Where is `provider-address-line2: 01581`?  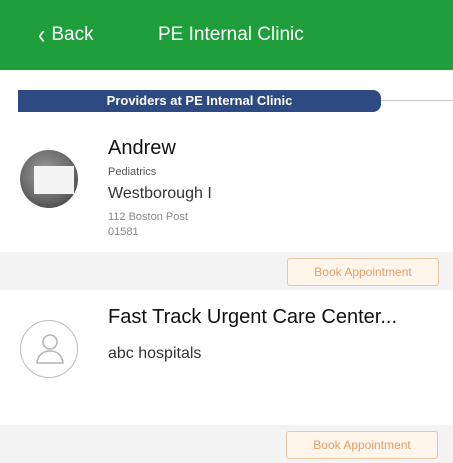
provider-address-line2: 01581 is located at coordinates (123, 232).